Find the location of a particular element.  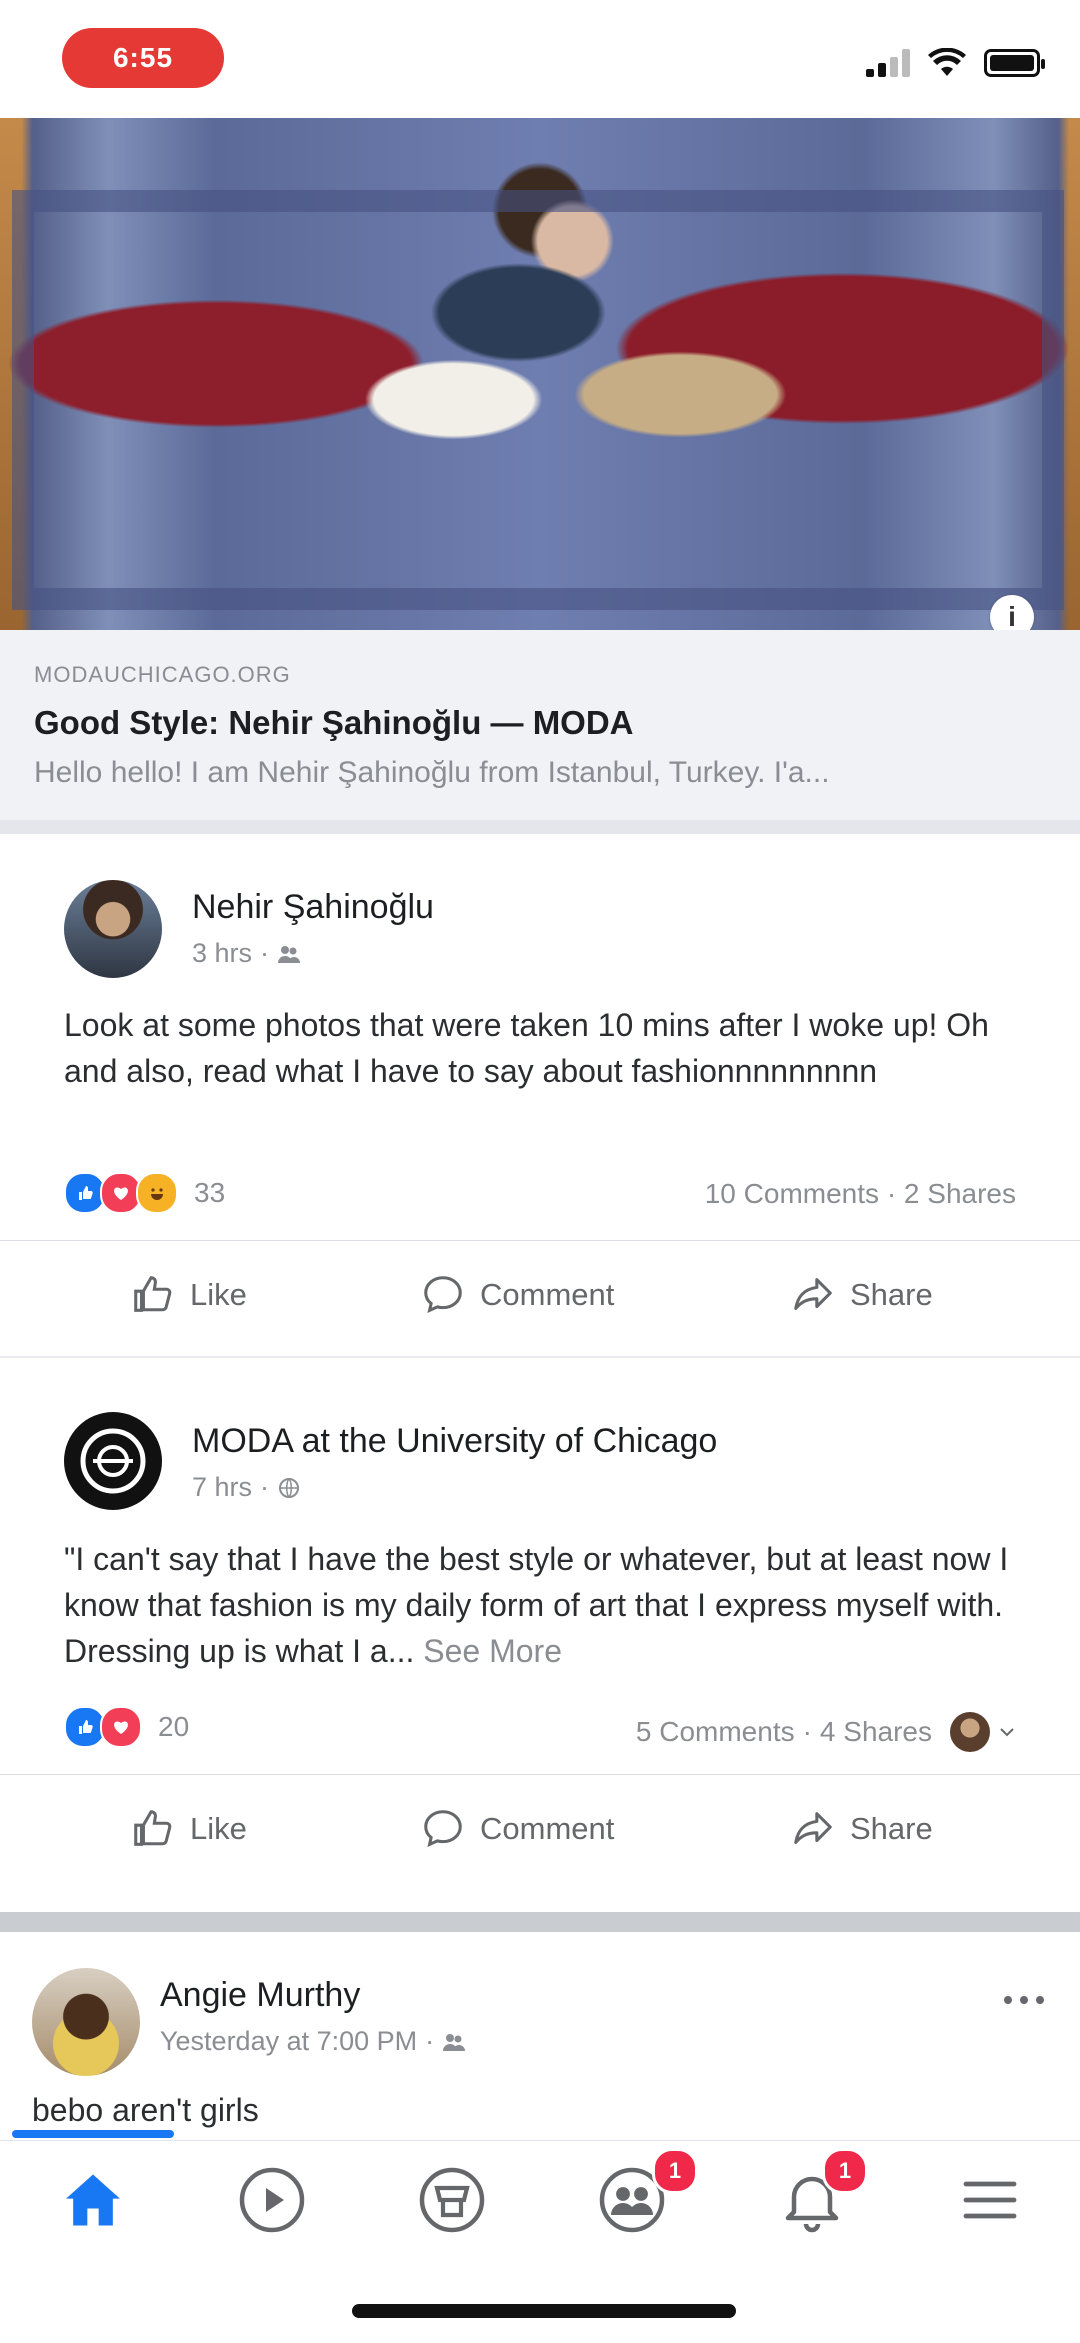

post-author: Angie Murthy is located at coordinates (260, 1995).